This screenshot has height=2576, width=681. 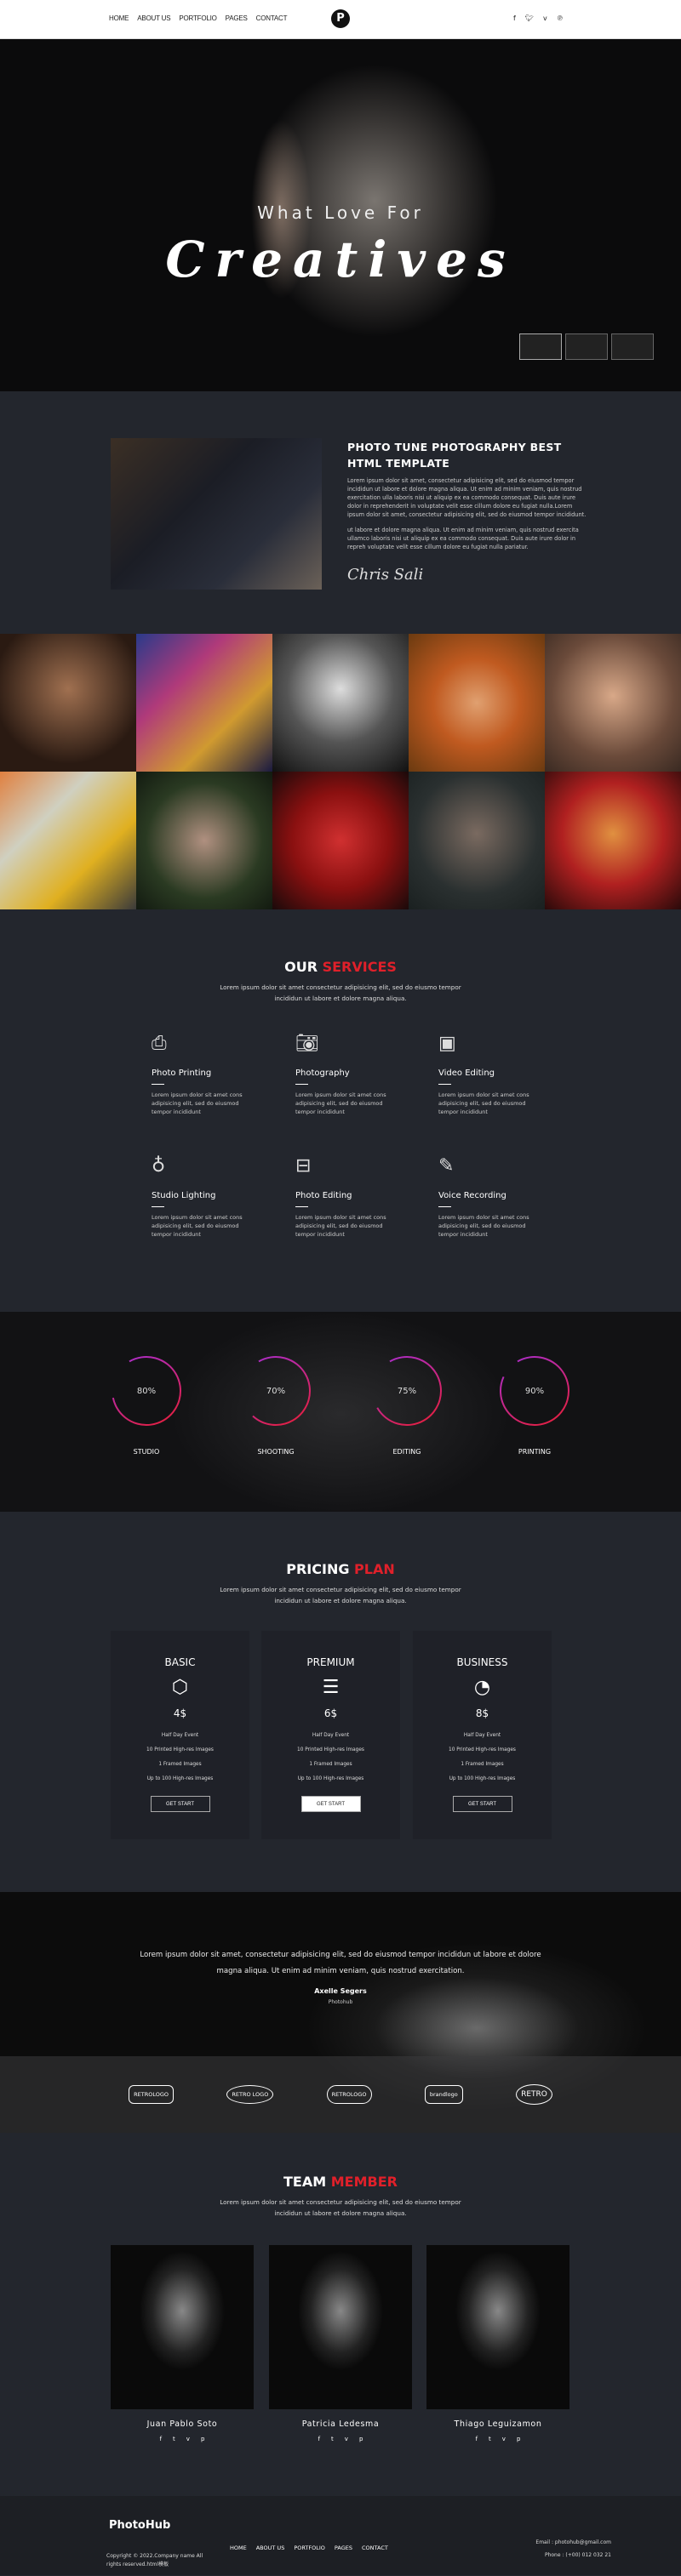 I want to click on nav-contact: CONTACT, so click(x=272, y=18).